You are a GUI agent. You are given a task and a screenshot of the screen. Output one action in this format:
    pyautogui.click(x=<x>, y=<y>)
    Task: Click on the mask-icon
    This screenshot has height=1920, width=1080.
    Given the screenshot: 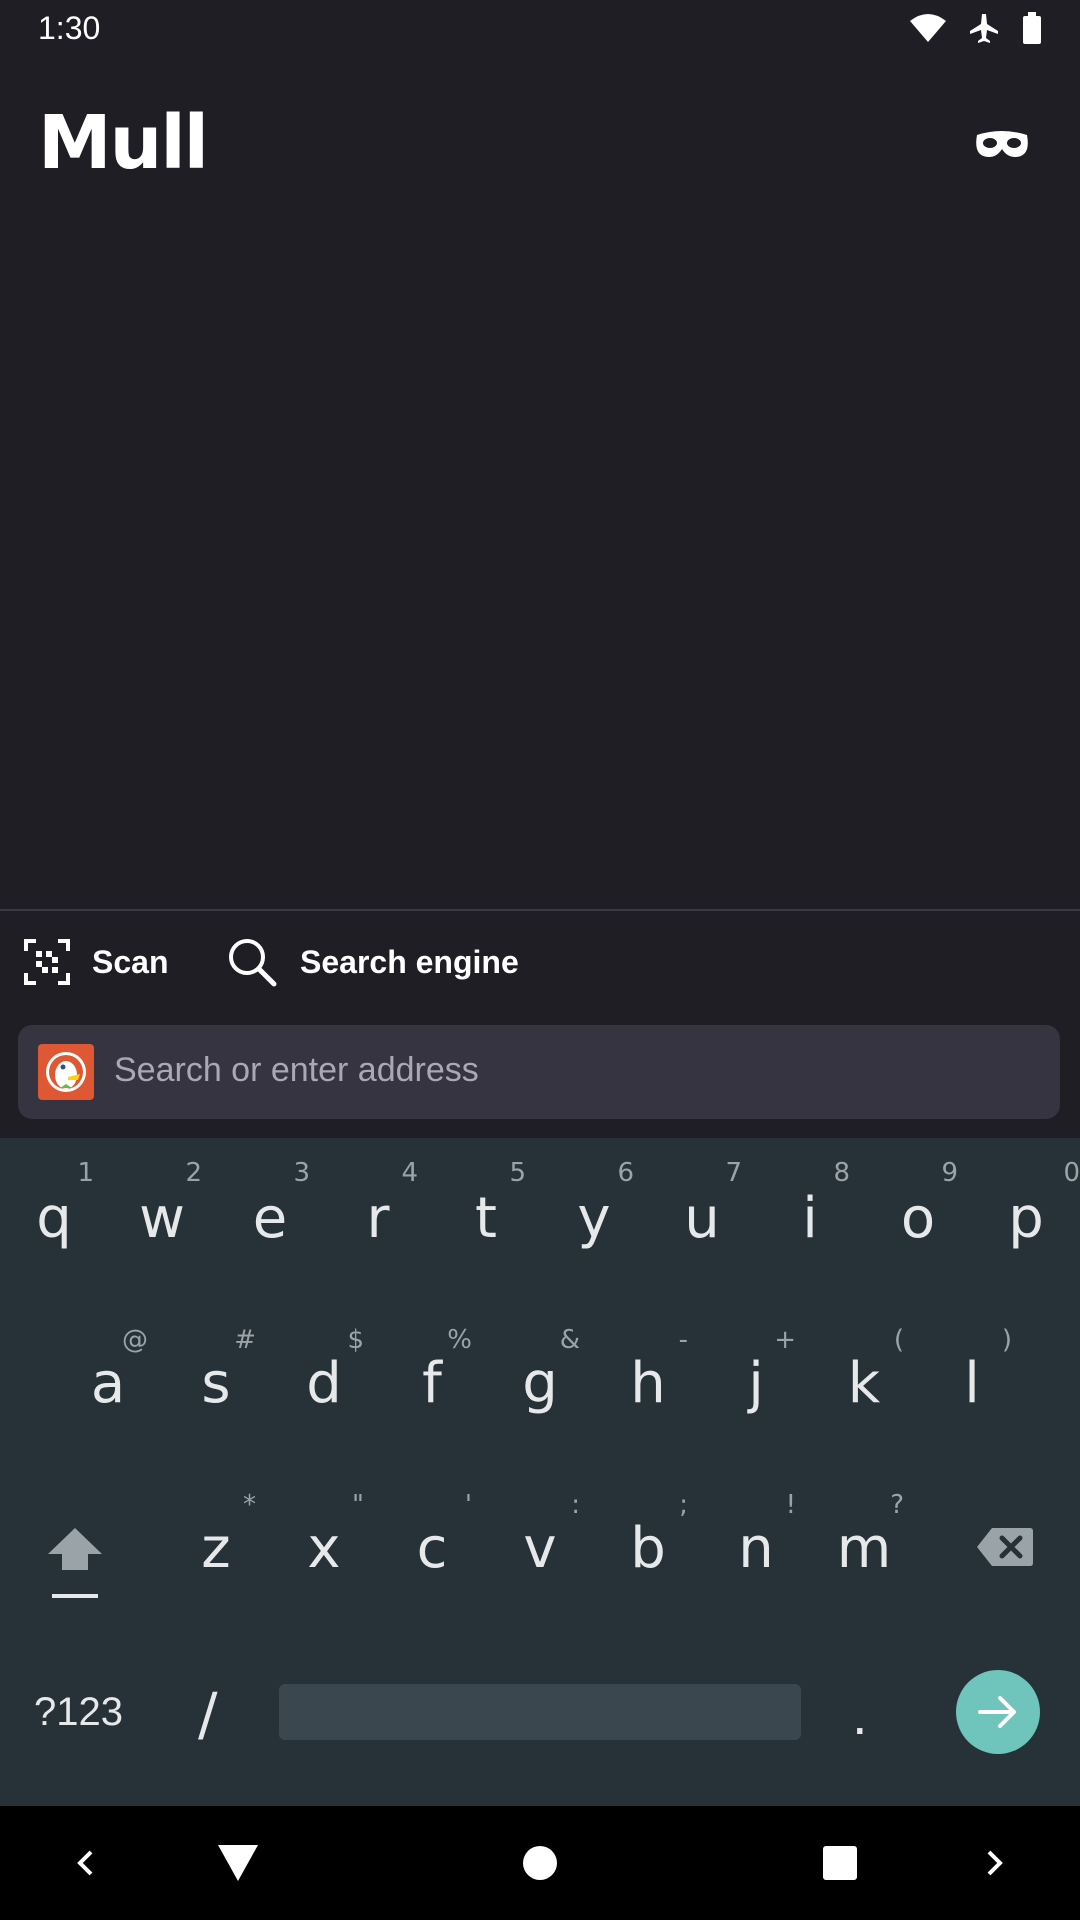 What is the action you would take?
    pyautogui.click(x=1002, y=144)
    